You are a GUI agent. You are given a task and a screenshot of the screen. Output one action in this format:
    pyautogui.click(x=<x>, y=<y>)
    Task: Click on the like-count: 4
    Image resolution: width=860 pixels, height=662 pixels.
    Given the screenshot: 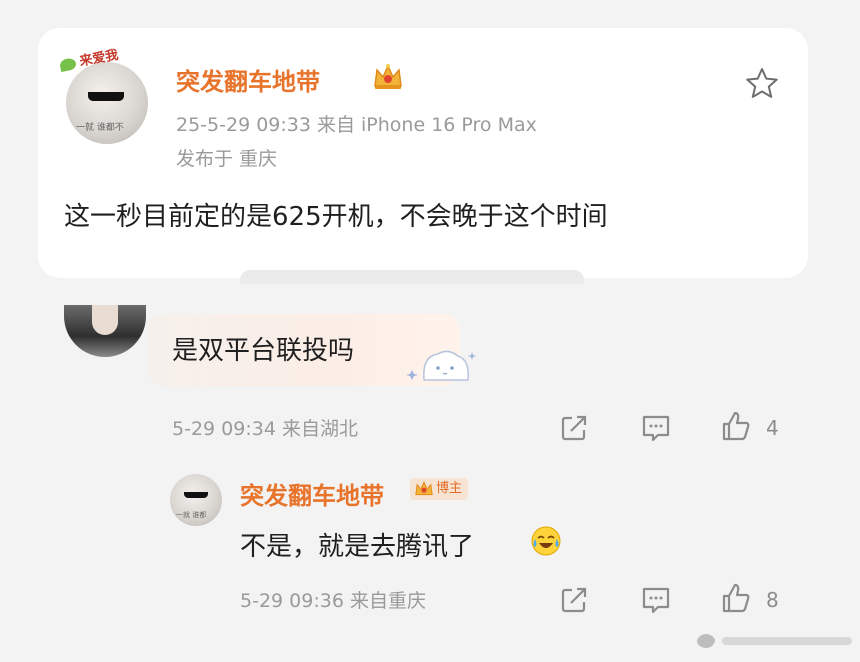 What is the action you would take?
    pyautogui.click(x=772, y=428)
    